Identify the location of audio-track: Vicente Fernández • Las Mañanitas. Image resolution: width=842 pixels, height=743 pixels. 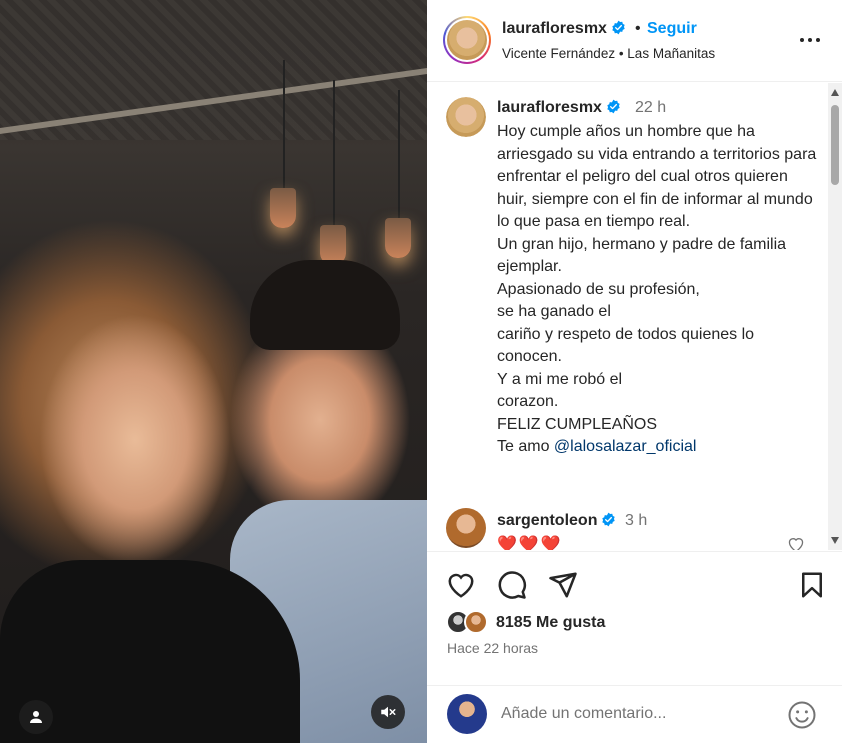
(608, 53).